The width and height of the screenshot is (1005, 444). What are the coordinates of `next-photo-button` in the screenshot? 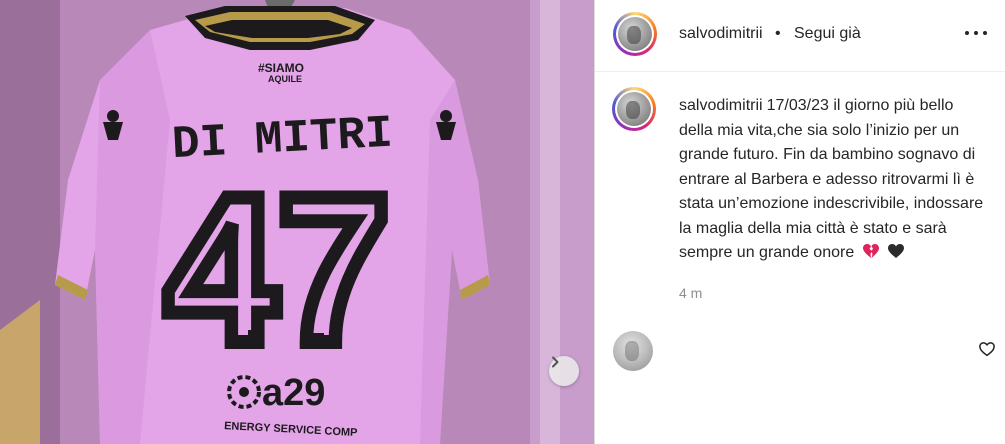 It's located at (564, 371).